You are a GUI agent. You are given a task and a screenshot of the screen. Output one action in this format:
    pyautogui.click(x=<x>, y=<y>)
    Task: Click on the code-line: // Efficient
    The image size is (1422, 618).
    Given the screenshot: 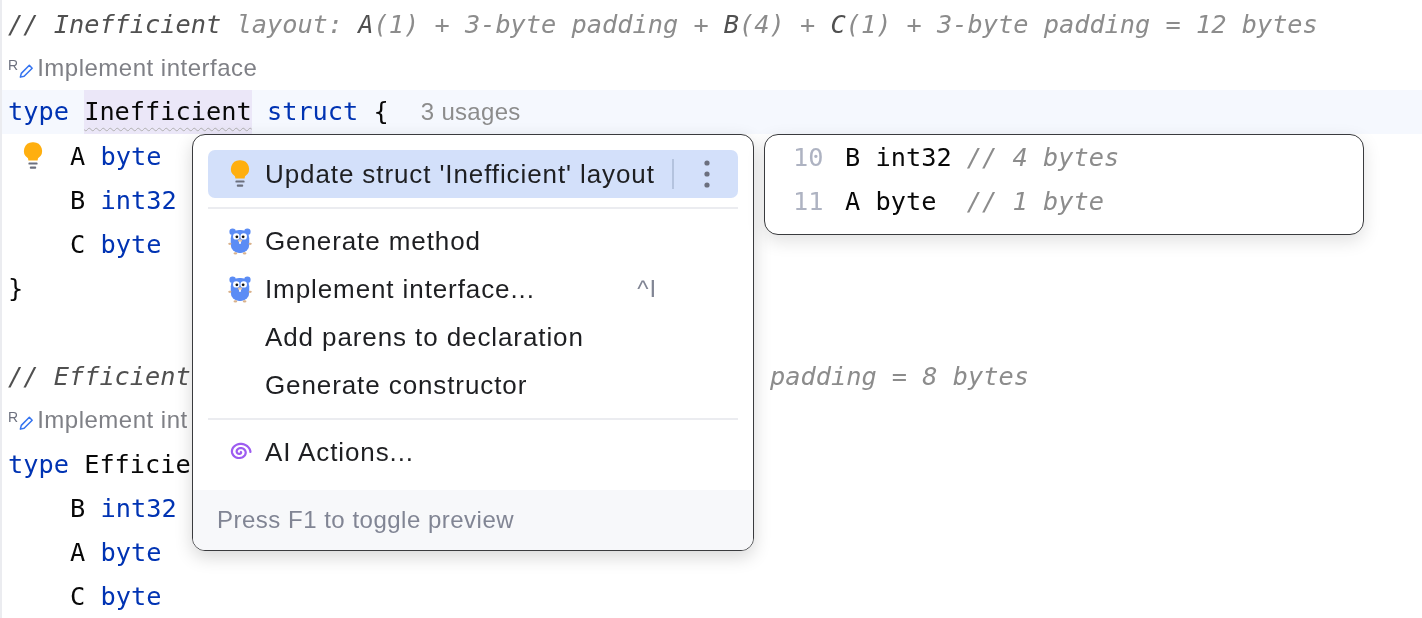 What is the action you would take?
    pyautogui.click(x=99, y=376)
    